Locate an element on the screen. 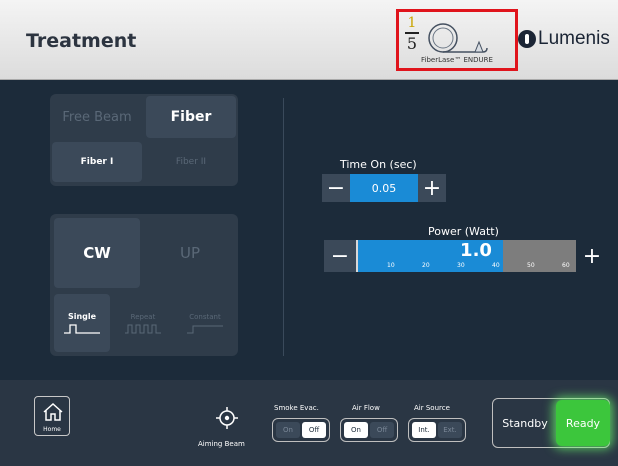 This screenshot has width=618, height=466. home-icon is located at coordinates (53, 411).